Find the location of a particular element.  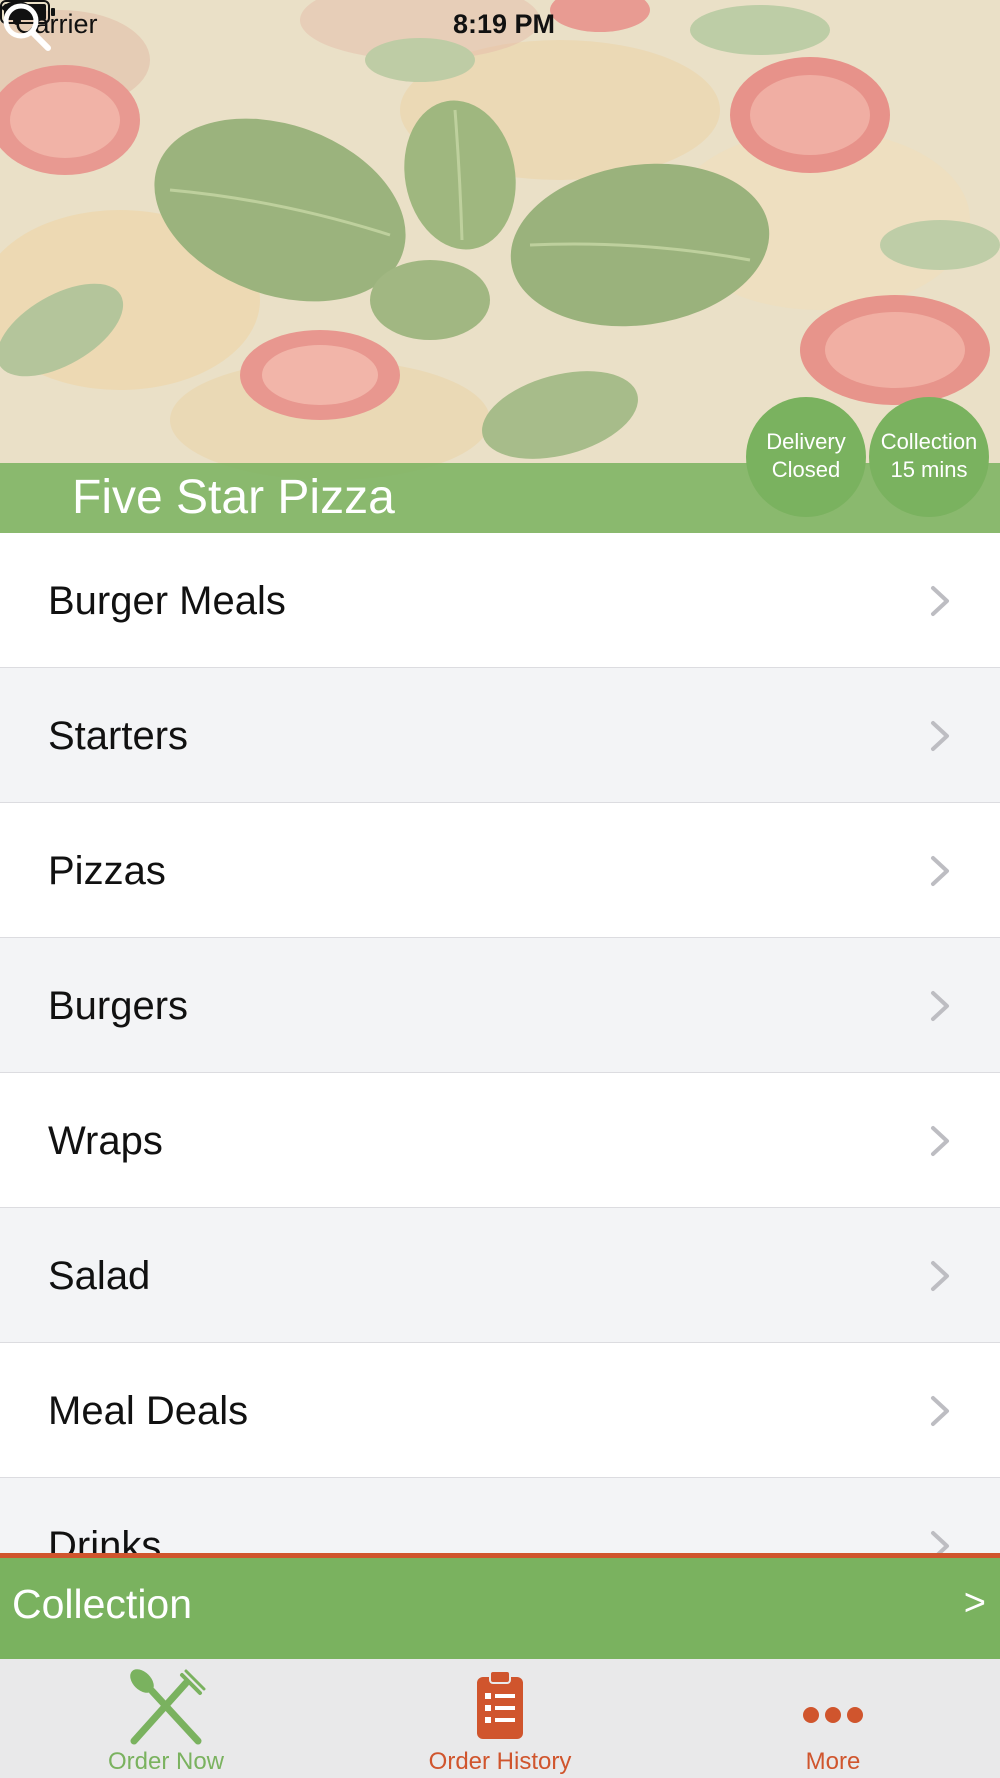

tab-label: Order History is located at coordinates (500, 1761).